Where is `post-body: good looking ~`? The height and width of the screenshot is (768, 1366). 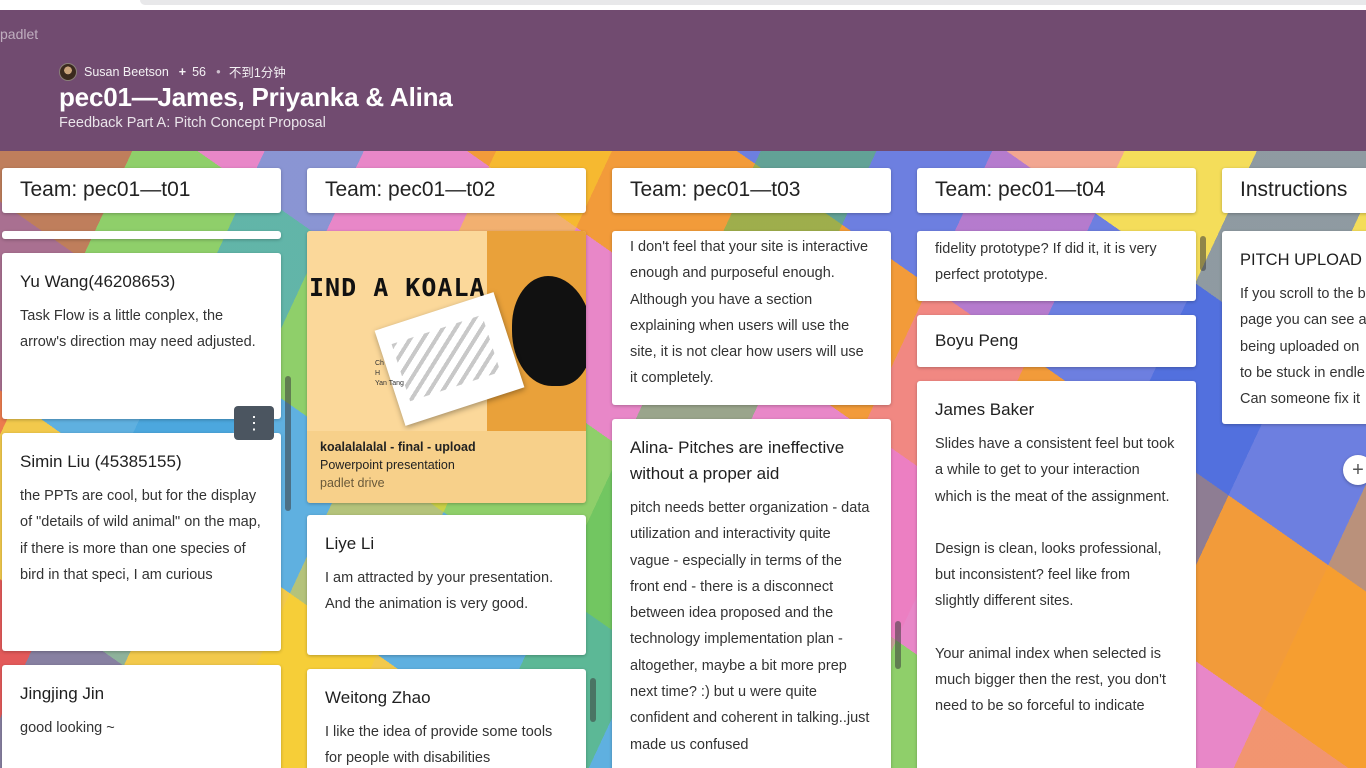 post-body: good looking ~ is located at coordinates (67, 728).